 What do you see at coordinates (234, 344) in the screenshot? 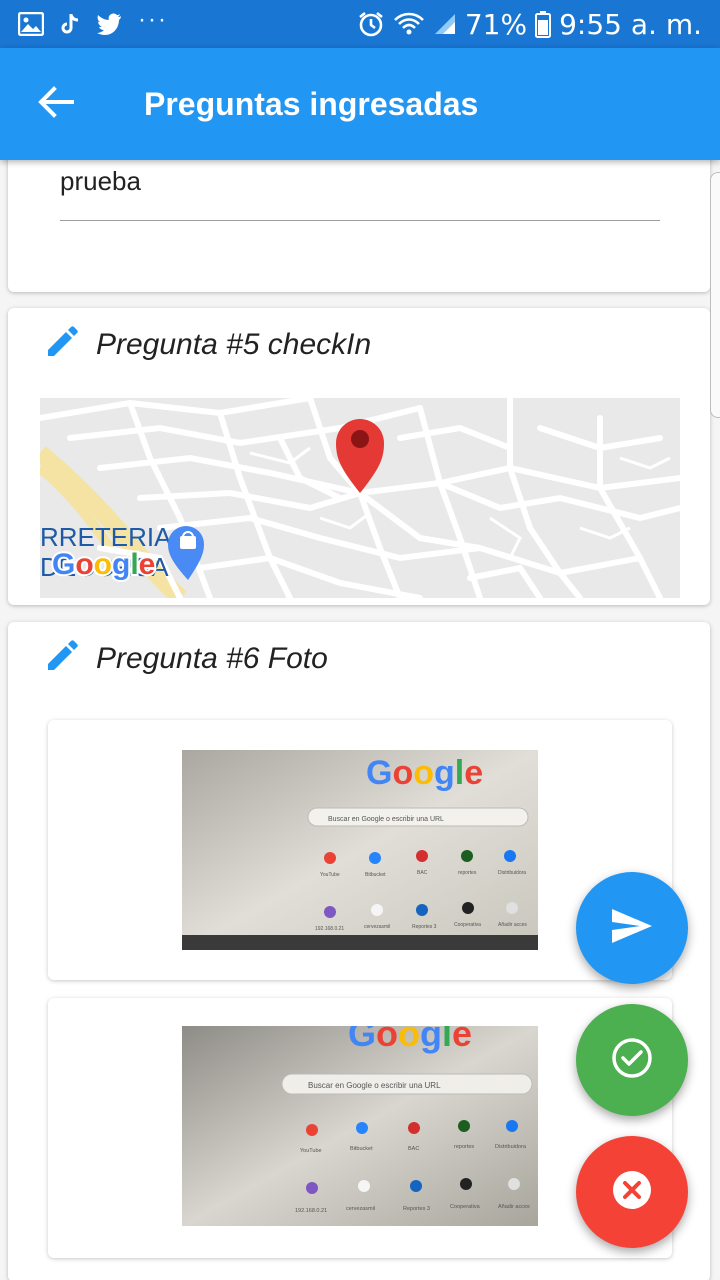
I see `question-title: Pregunta #5 checkIn` at bounding box center [234, 344].